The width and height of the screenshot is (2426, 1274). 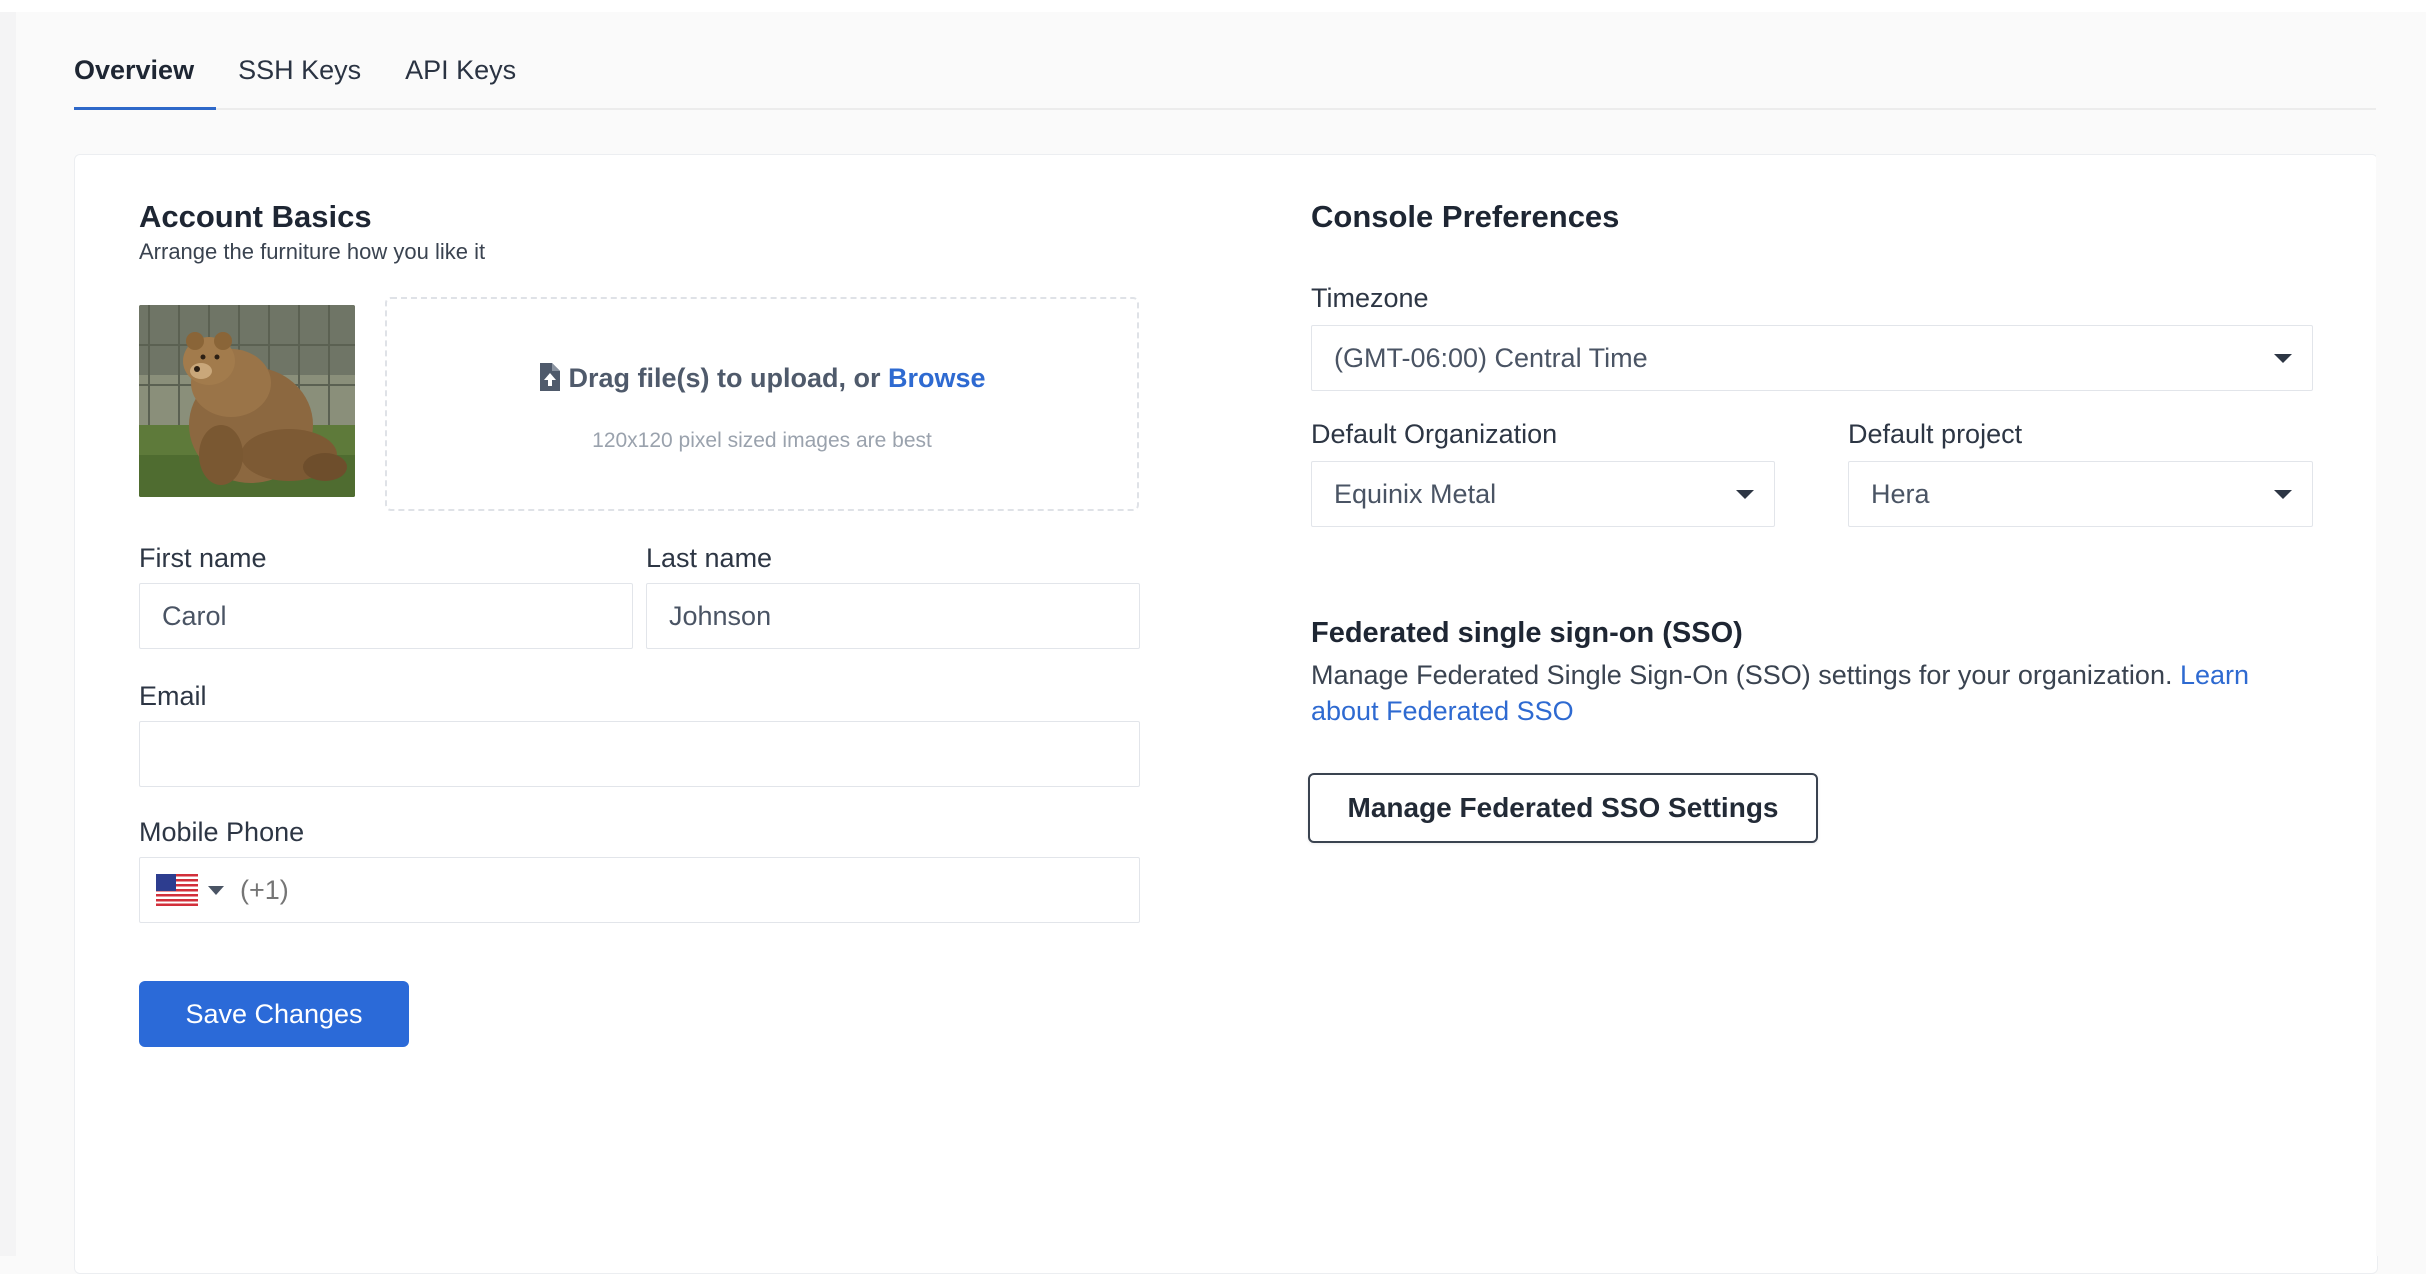 What do you see at coordinates (145, 75) in the screenshot?
I see `tab-overview: Overview` at bounding box center [145, 75].